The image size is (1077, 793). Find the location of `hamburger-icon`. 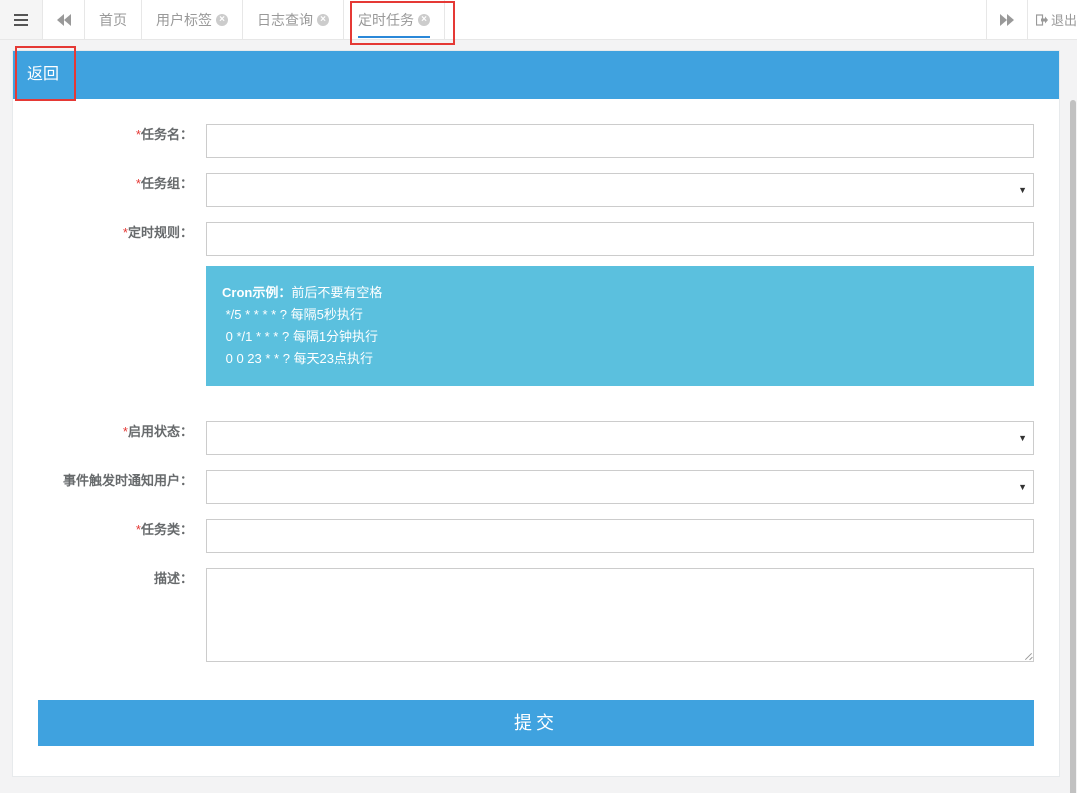

hamburger-icon is located at coordinates (21, 19).